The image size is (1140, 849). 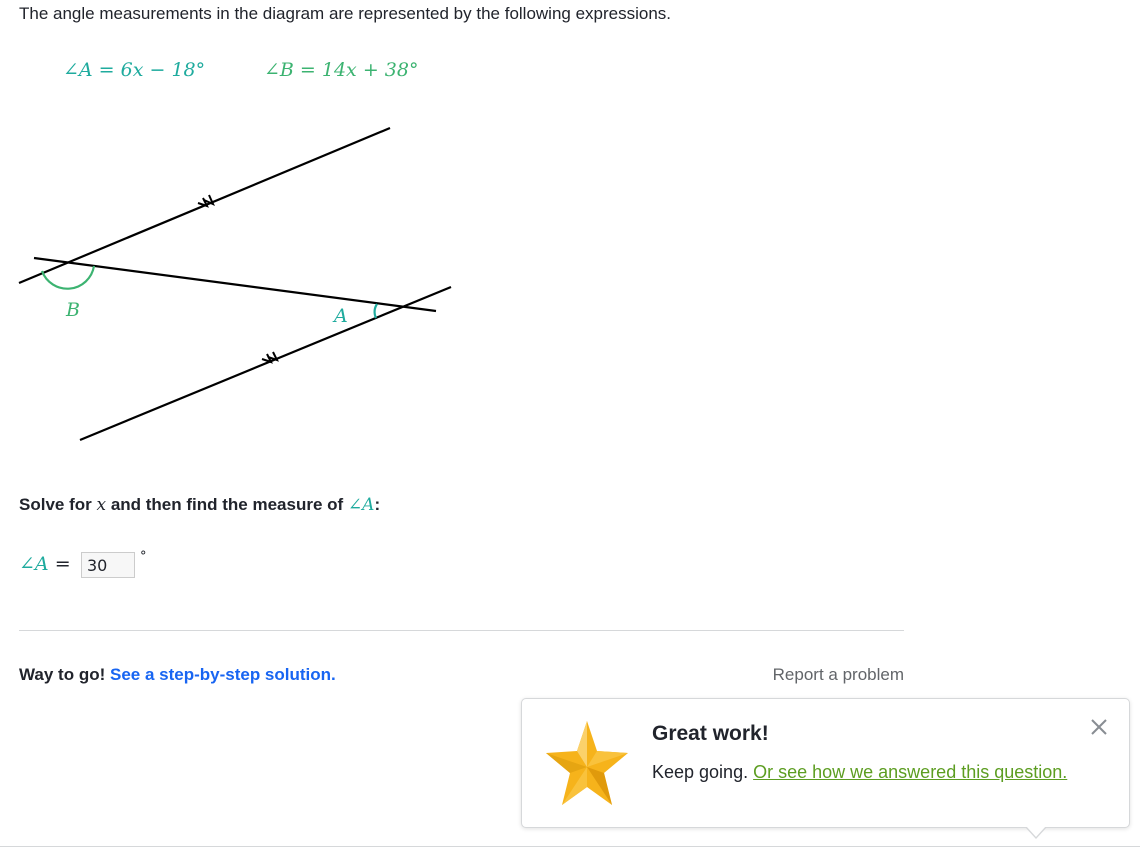 I want to click on feedback-row: Way to go! See a step-by-step solution., so click(x=177, y=675).